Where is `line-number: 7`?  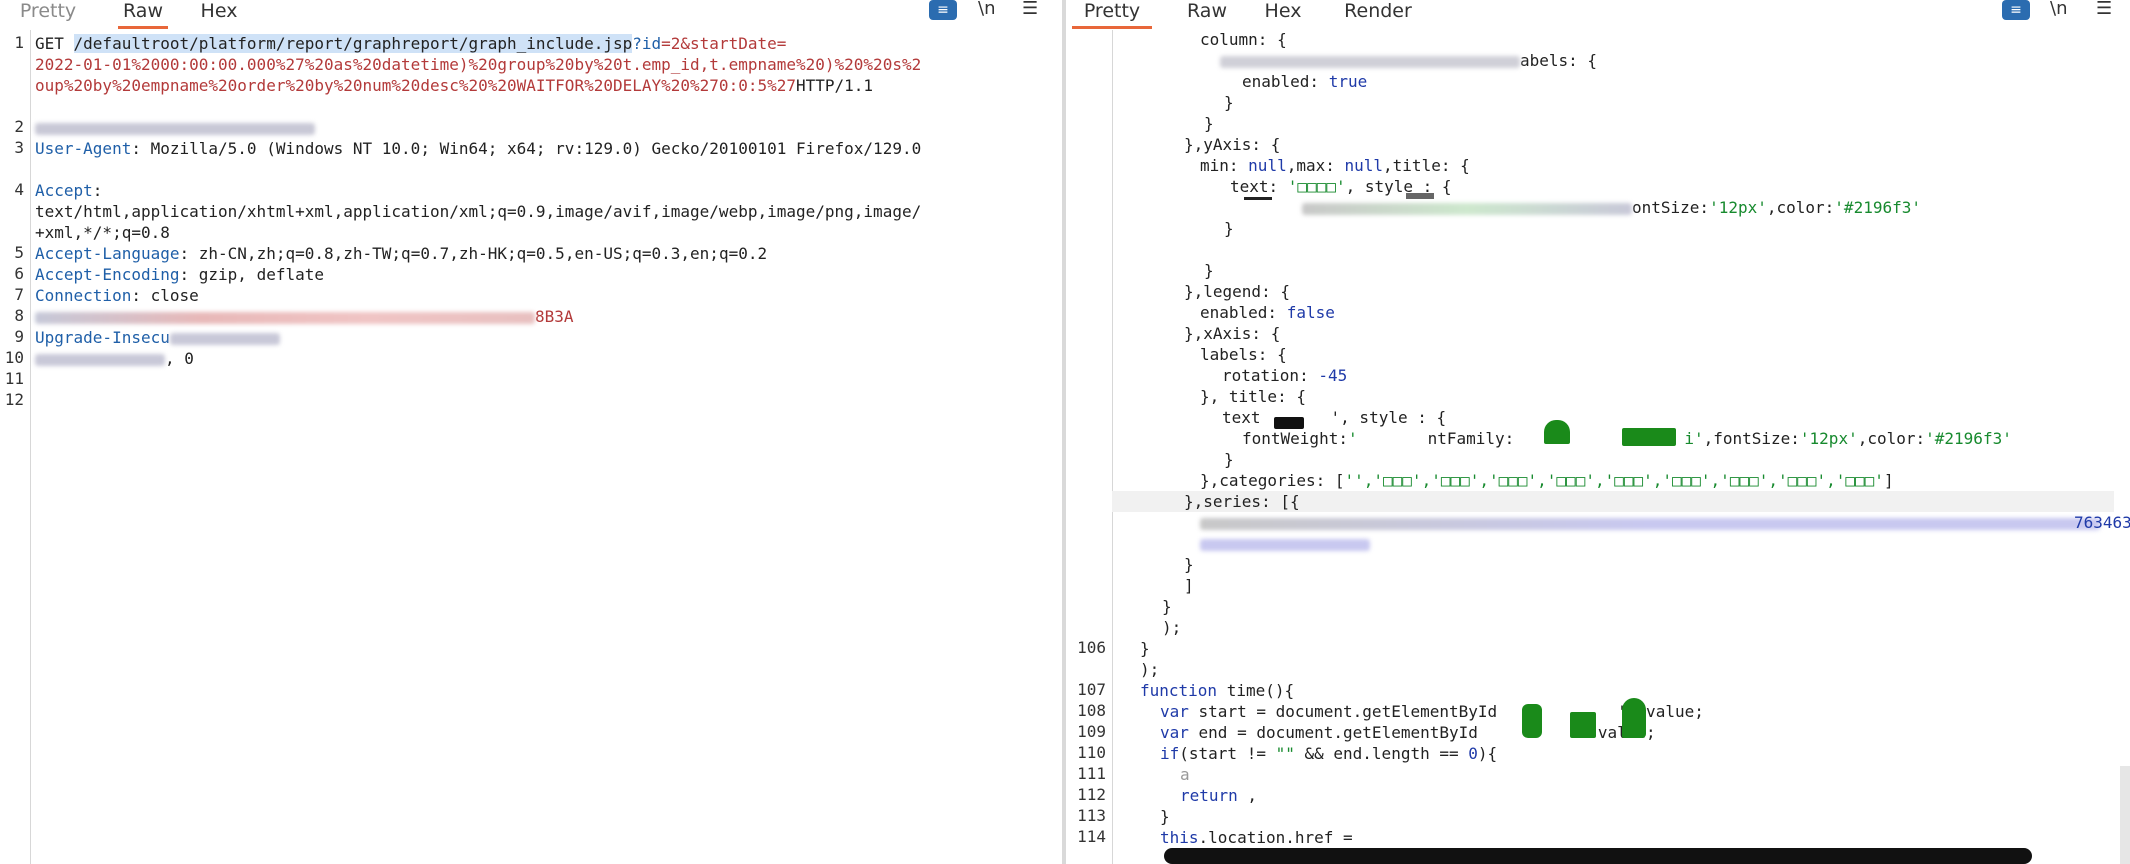
line-number: 7 is located at coordinates (19, 294).